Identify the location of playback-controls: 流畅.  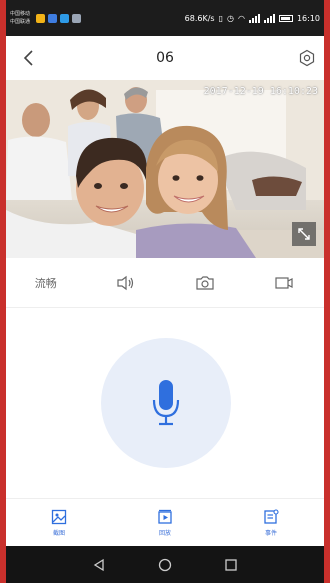
(165, 283).